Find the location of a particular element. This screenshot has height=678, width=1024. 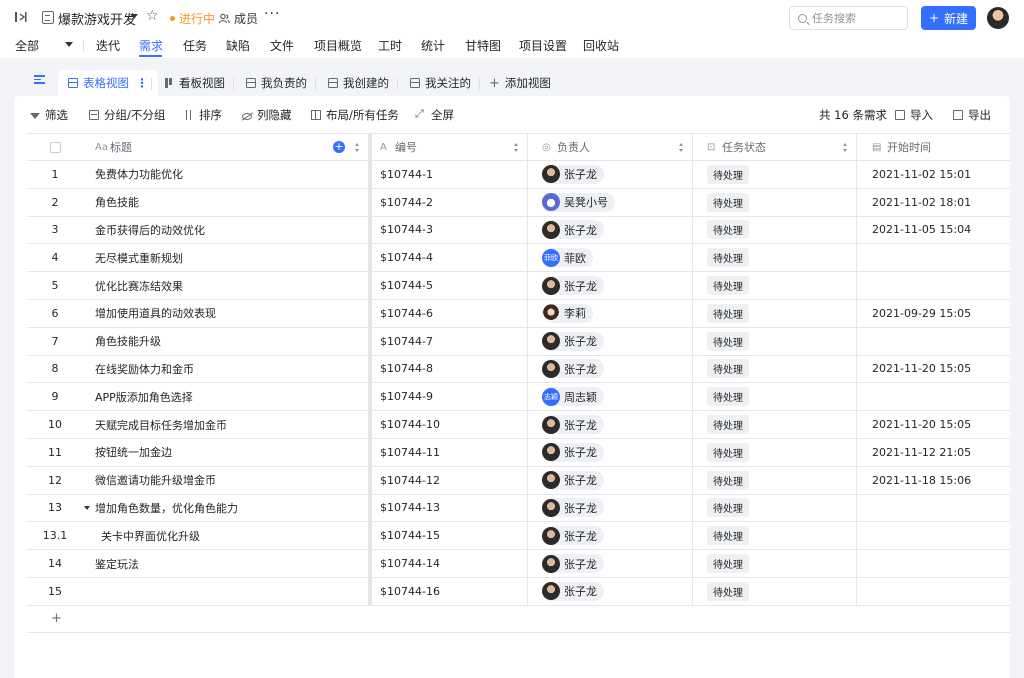

title-cell: APP版添加角色选择 is located at coordinates (226, 397).